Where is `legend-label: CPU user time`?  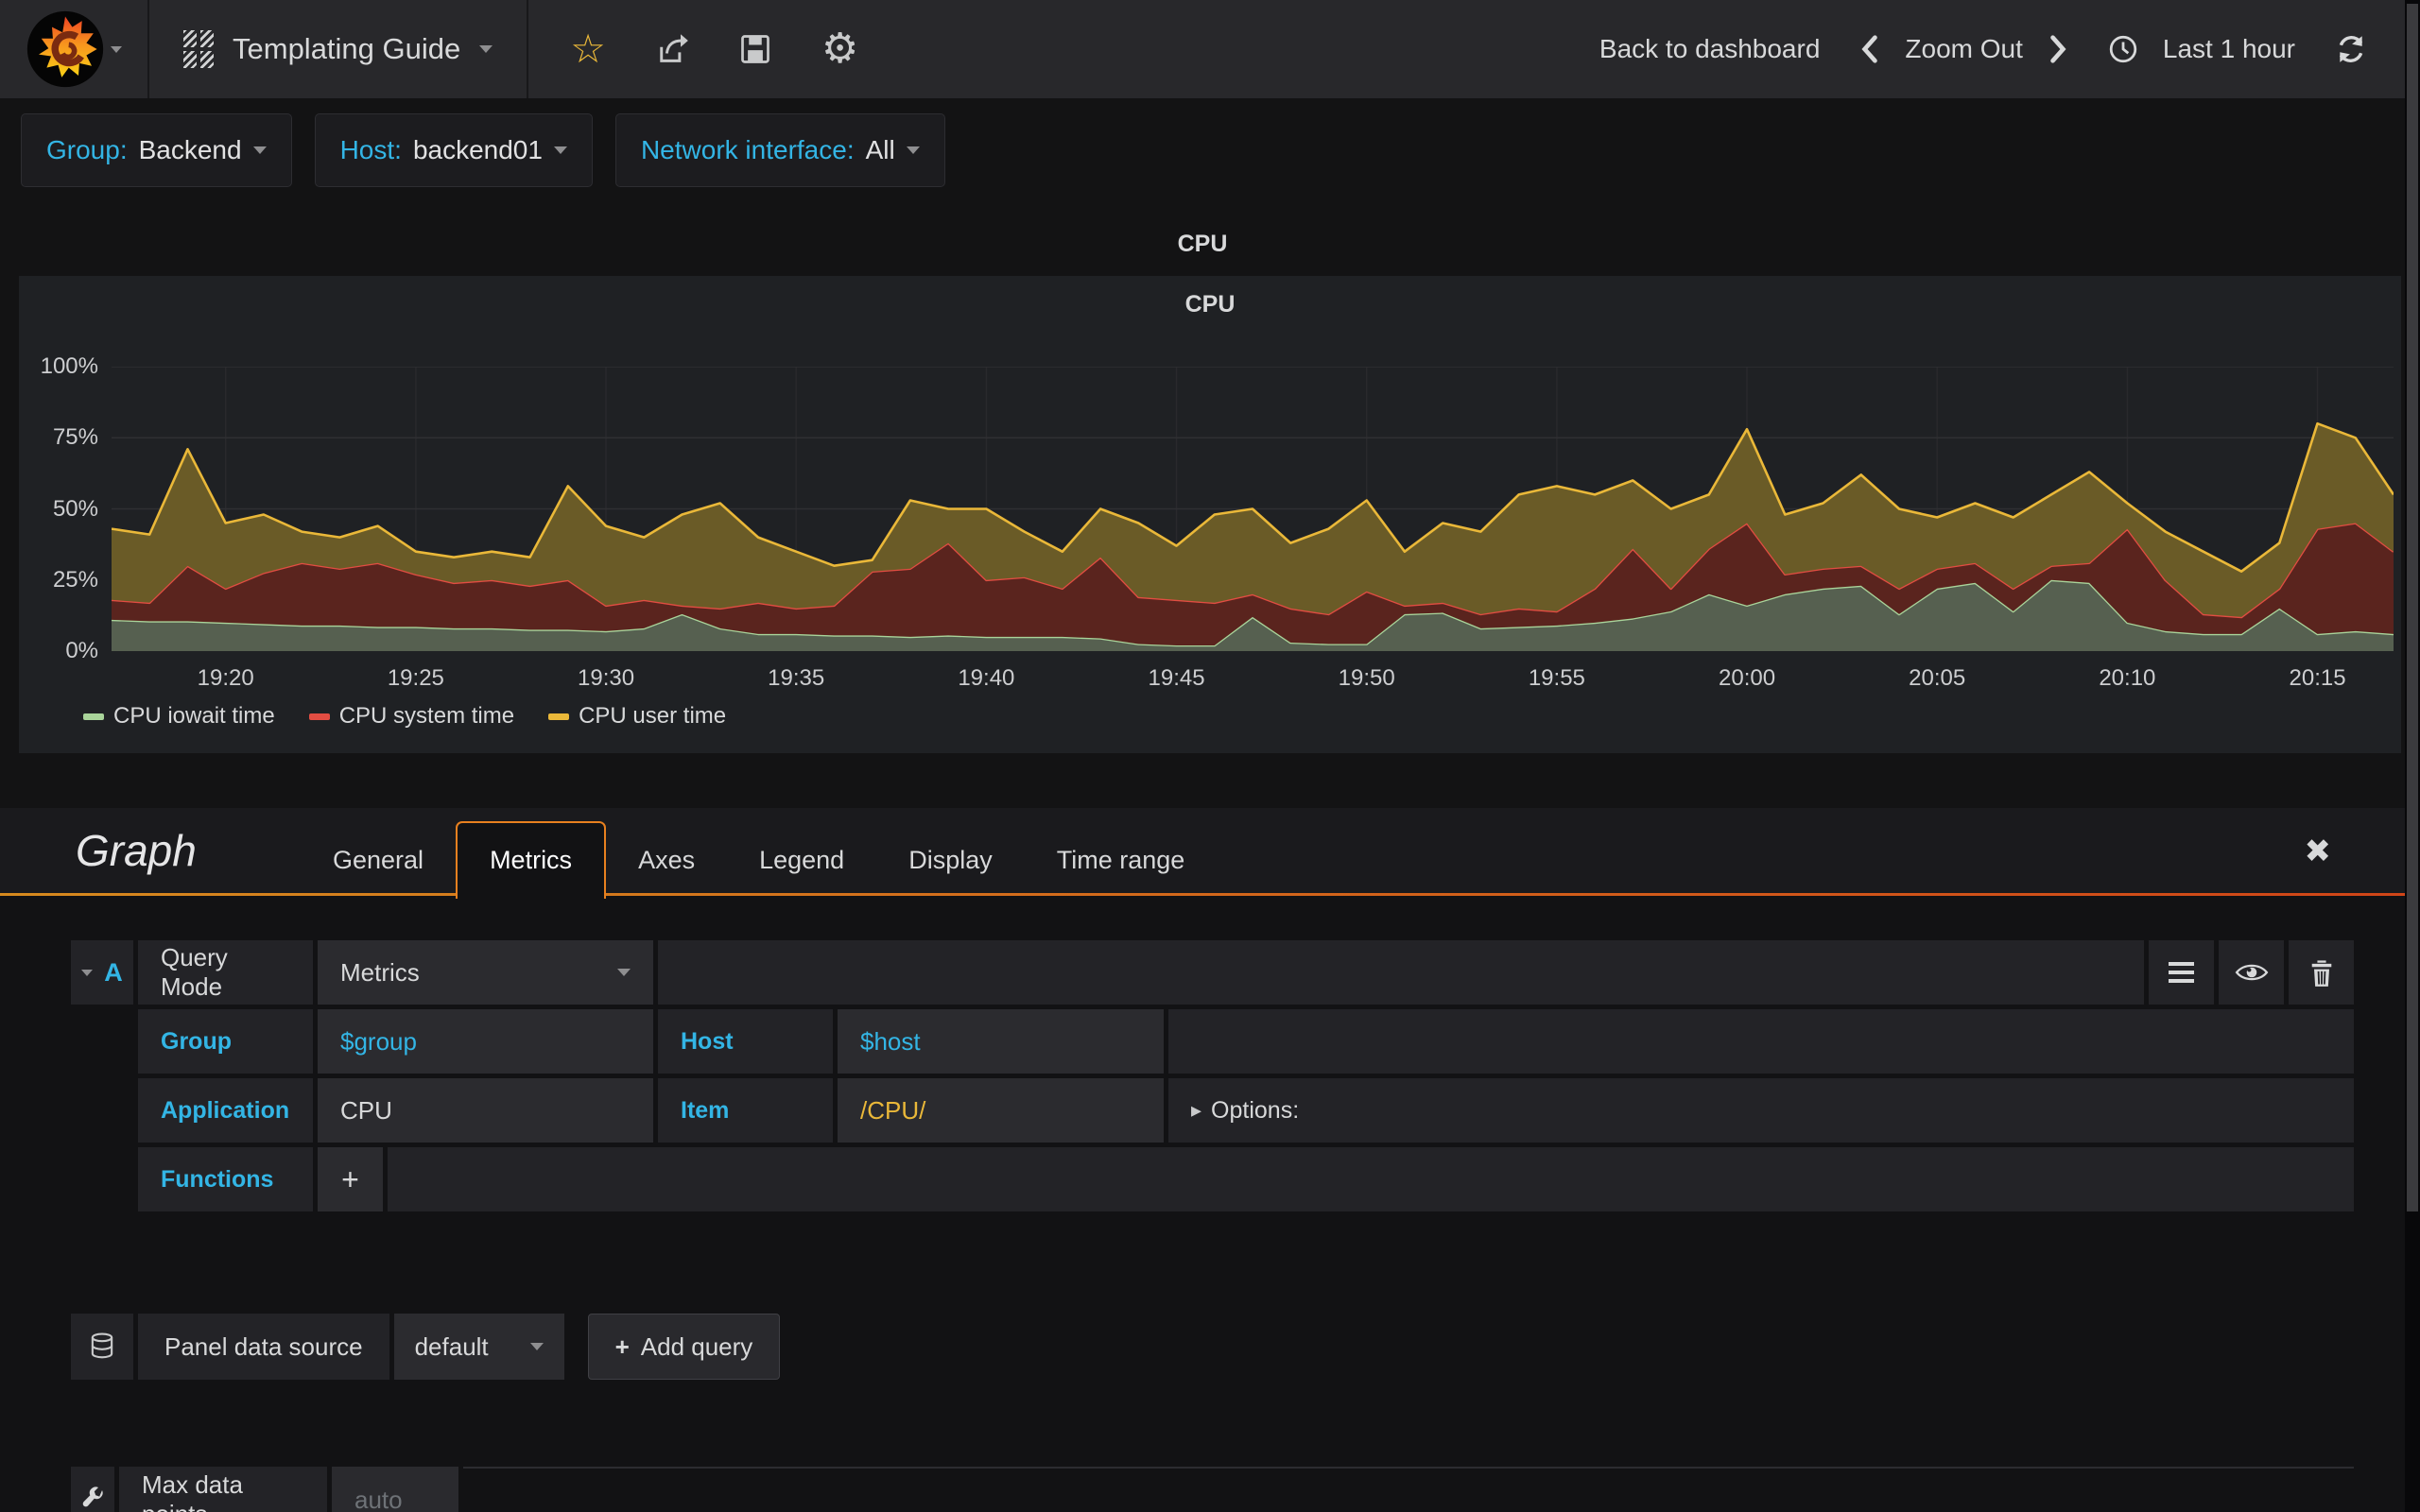 legend-label: CPU user time is located at coordinates (653, 716).